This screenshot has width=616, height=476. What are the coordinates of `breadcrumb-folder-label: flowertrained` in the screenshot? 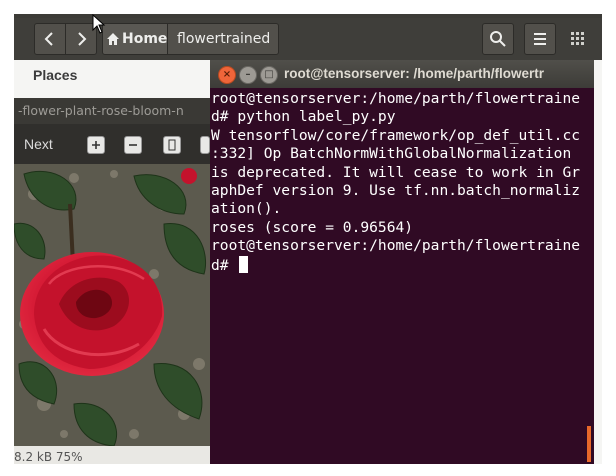 It's located at (224, 39).